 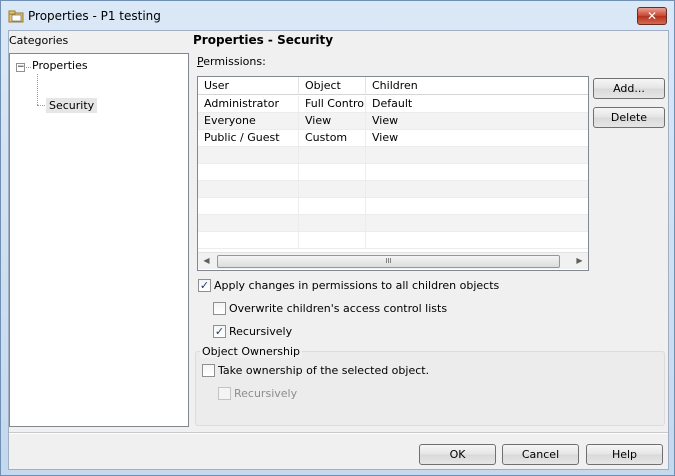 What do you see at coordinates (540, 454) in the screenshot?
I see `cancel-button: Cancel` at bounding box center [540, 454].